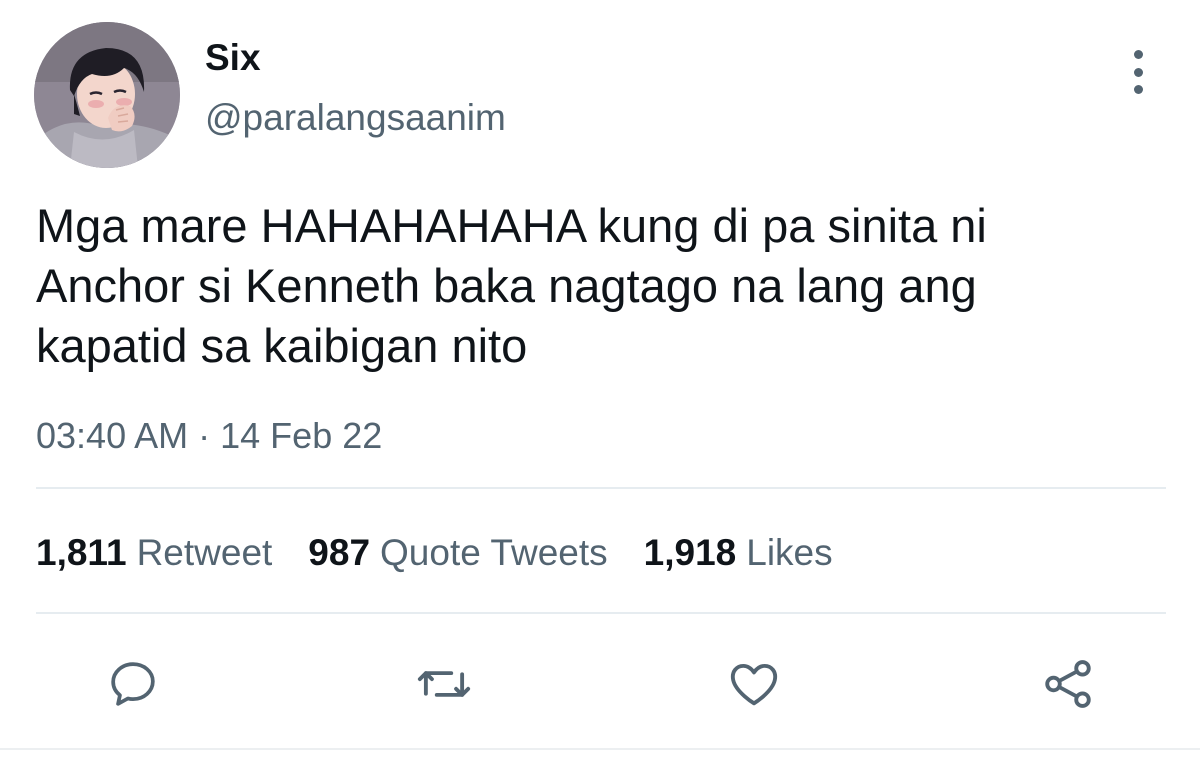 This screenshot has height=768, width=1200. I want to click on heart-icon, so click(754, 684).